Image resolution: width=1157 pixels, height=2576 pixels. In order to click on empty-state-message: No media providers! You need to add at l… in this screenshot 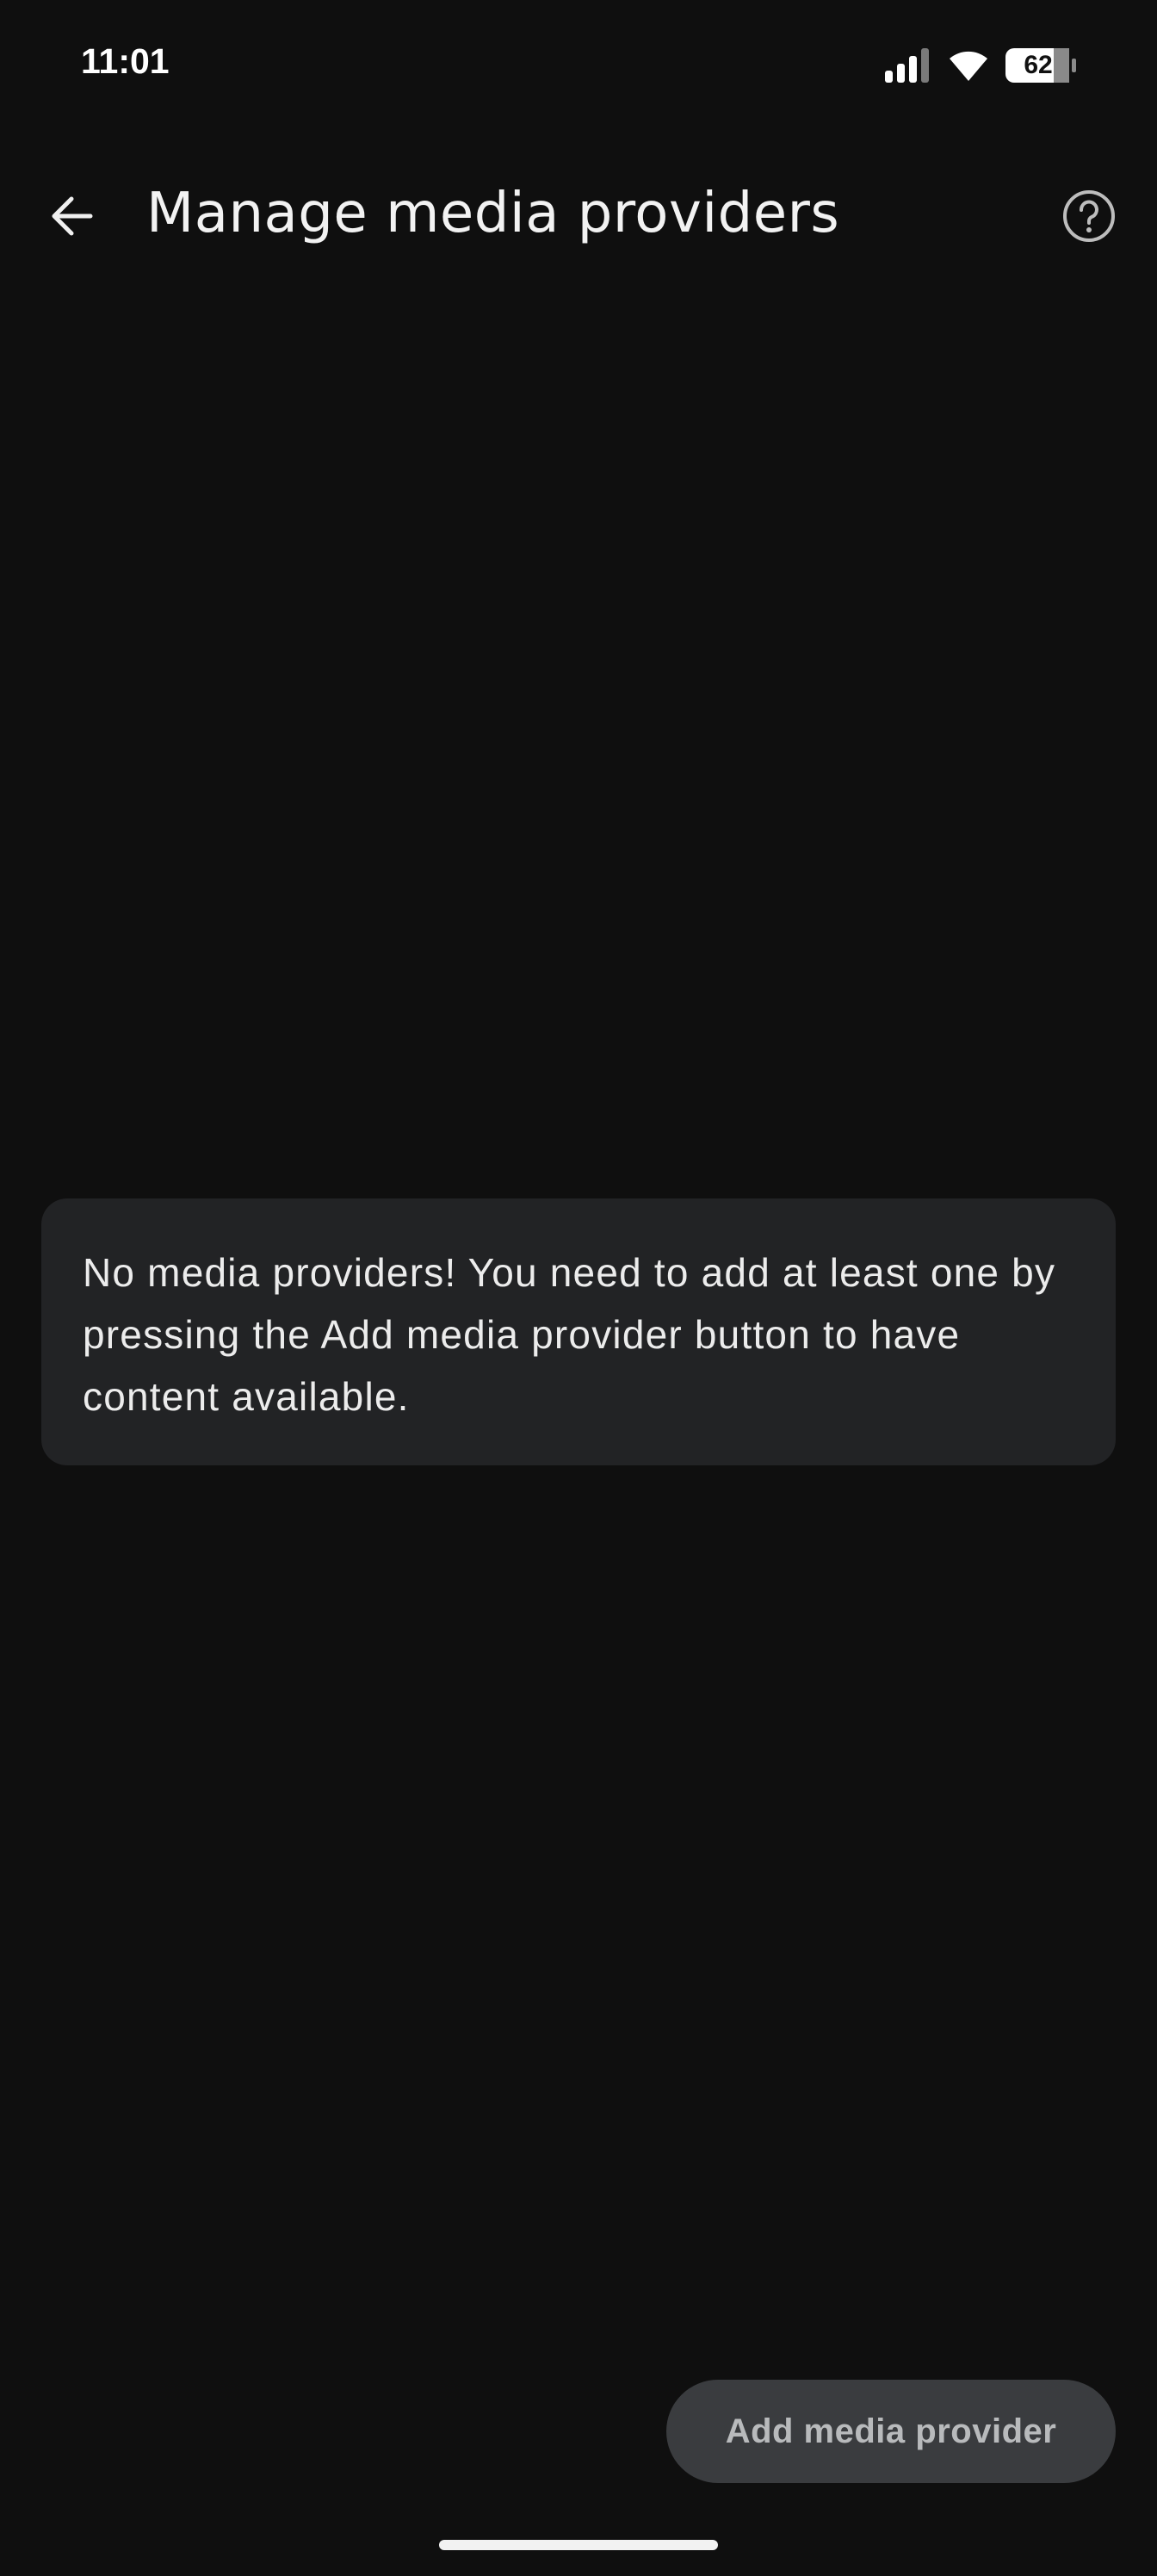, I will do `click(569, 1334)`.